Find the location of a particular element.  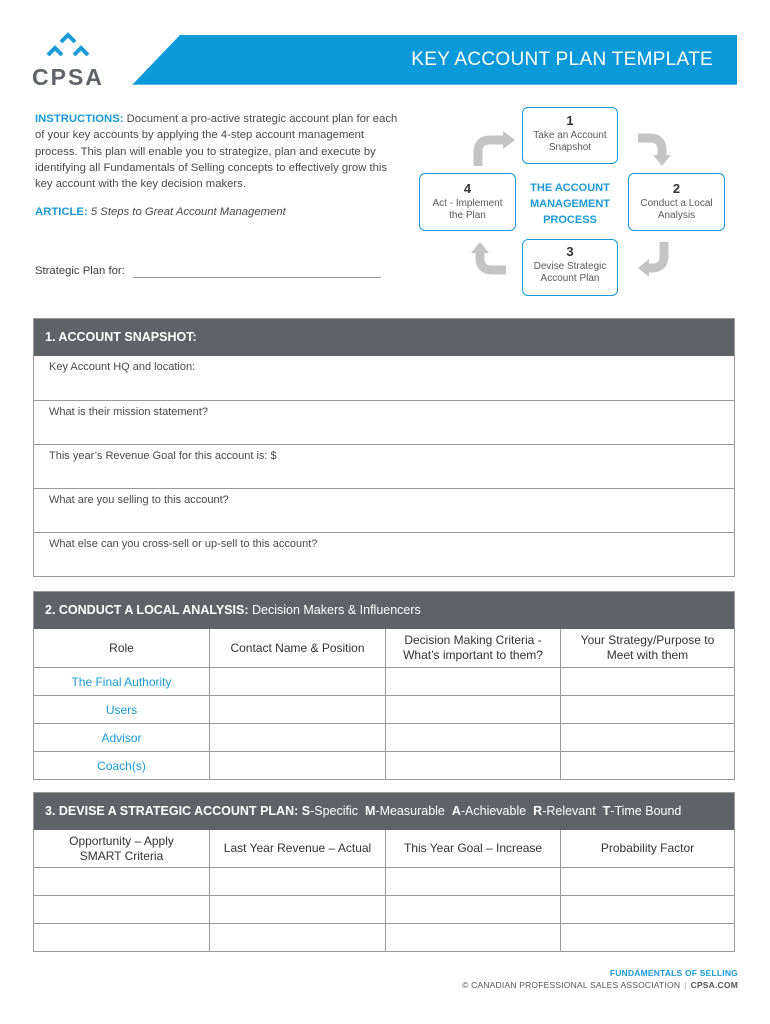

process-step-4: 4 Act - Implement the Plan is located at coordinates (467, 202).